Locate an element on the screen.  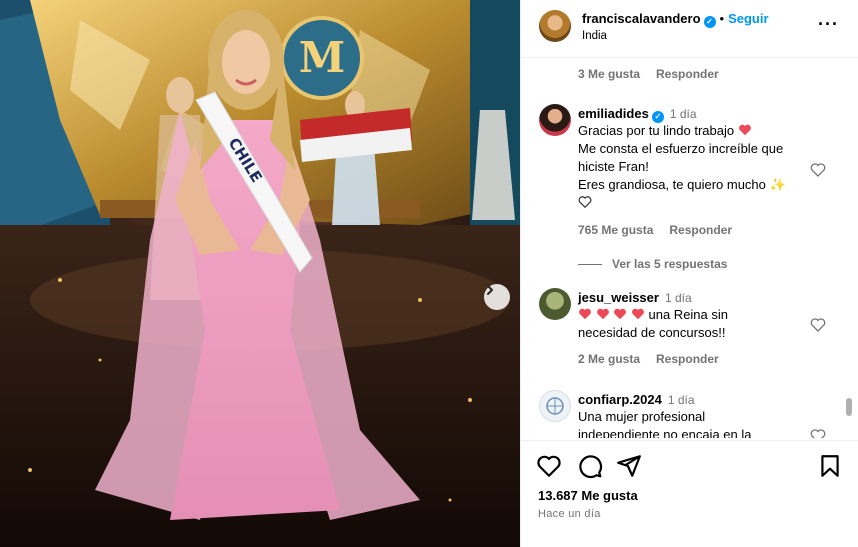
comment-icon is located at coordinates (590, 466).